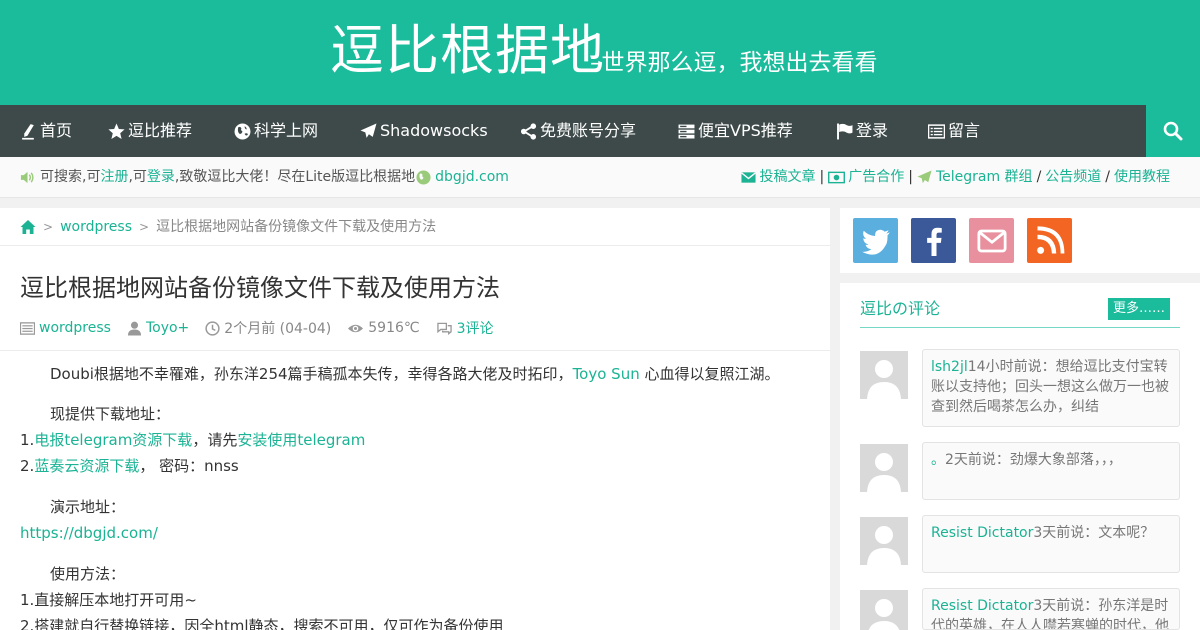  I want to click on nav-label: 留言, so click(964, 130).